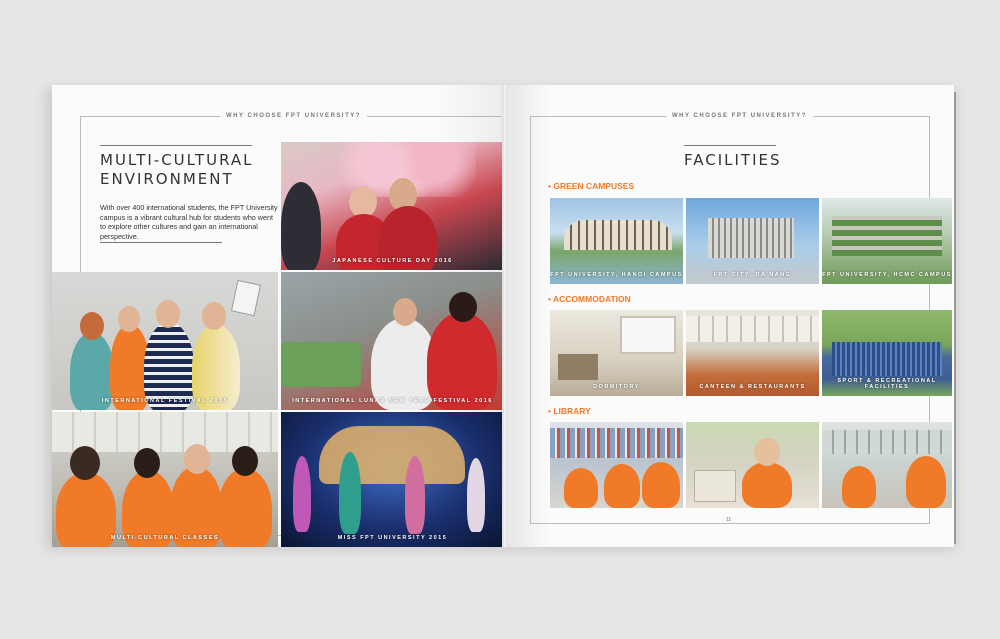 The image size is (1000, 639). What do you see at coordinates (729, 520) in the screenshot?
I see `page-number: 11` at bounding box center [729, 520].